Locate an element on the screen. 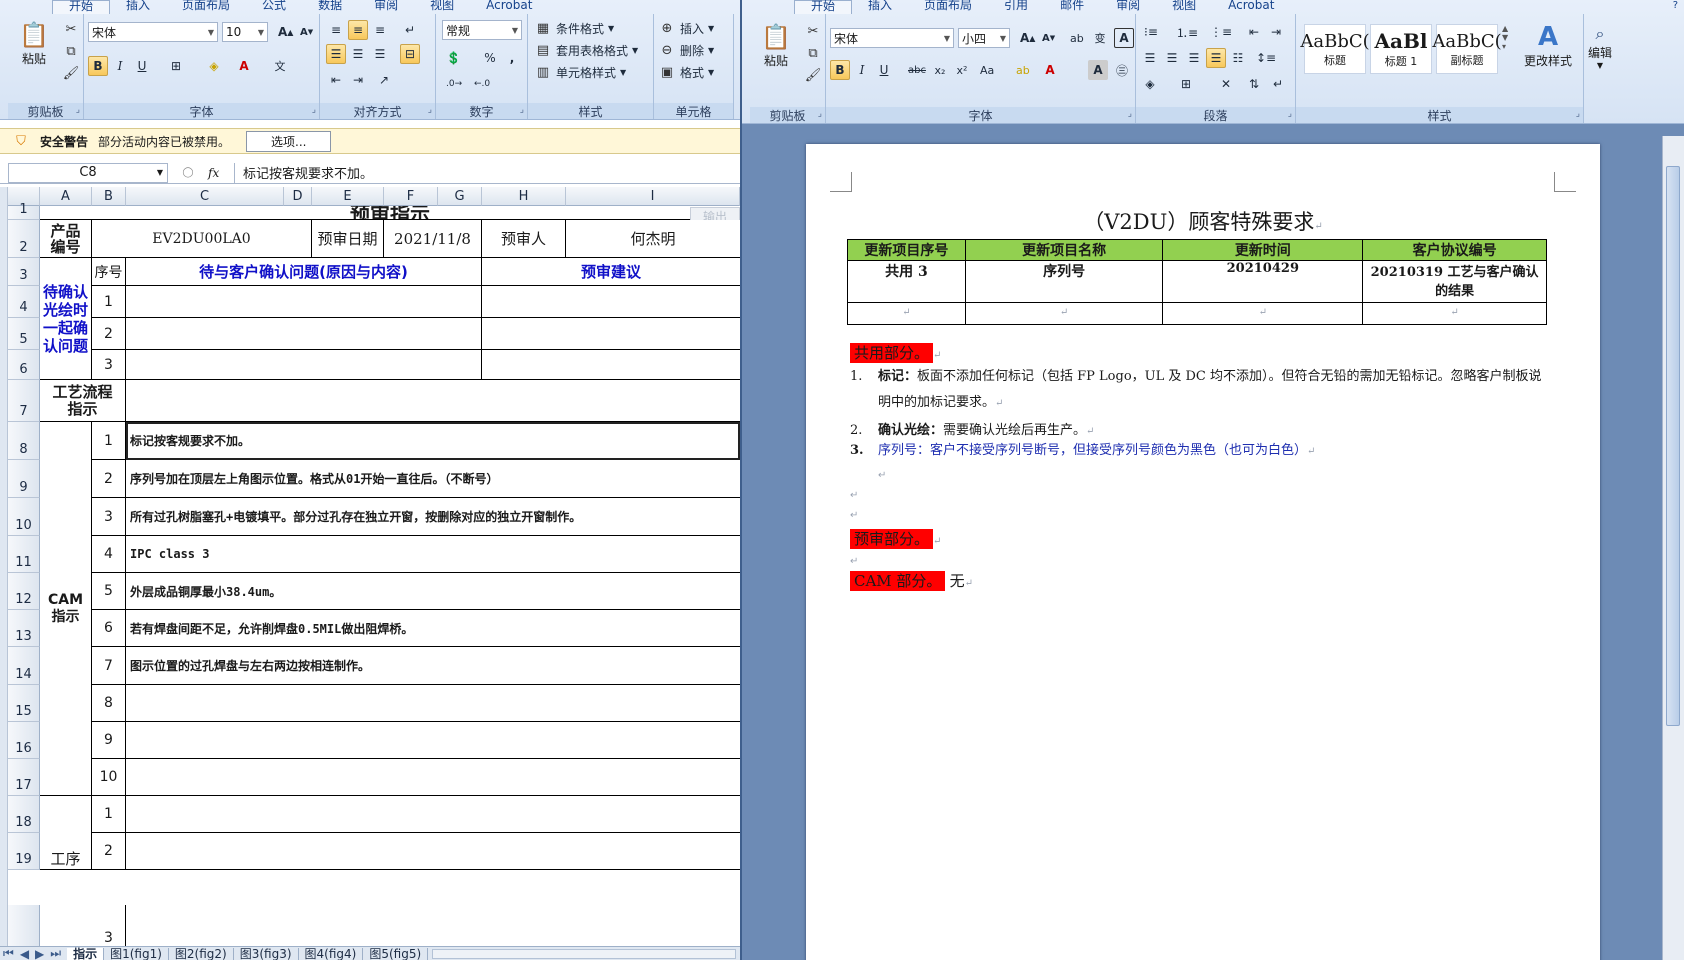  align-bottom-icon: ≡ is located at coordinates (380, 30).